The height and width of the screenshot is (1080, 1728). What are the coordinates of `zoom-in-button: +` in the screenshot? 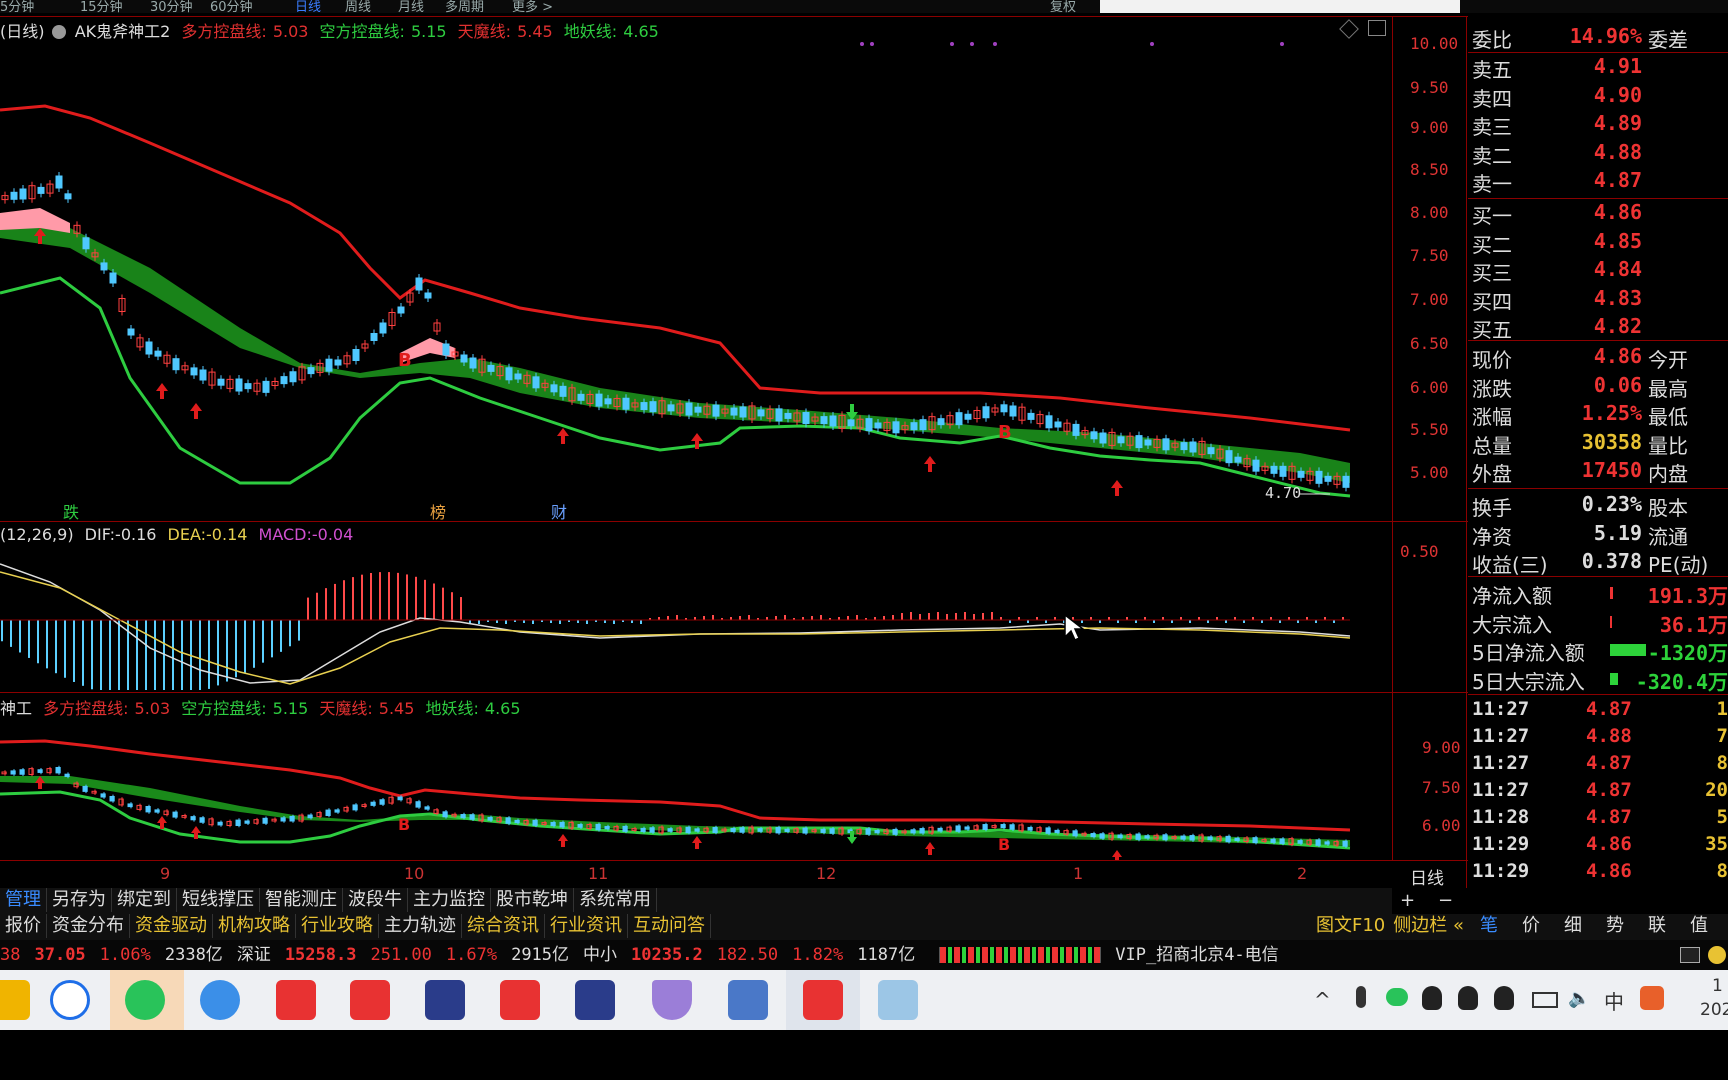 It's located at (1407, 900).